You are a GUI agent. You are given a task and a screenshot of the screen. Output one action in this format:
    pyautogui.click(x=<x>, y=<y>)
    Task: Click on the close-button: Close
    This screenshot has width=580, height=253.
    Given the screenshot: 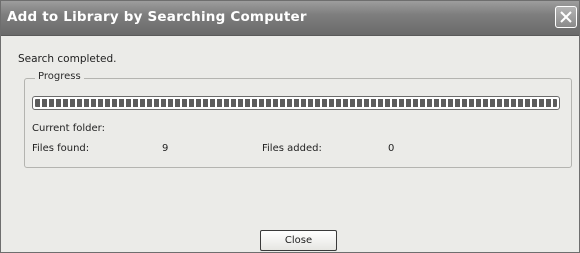 What is the action you would take?
    pyautogui.click(x=298, y=240)
    